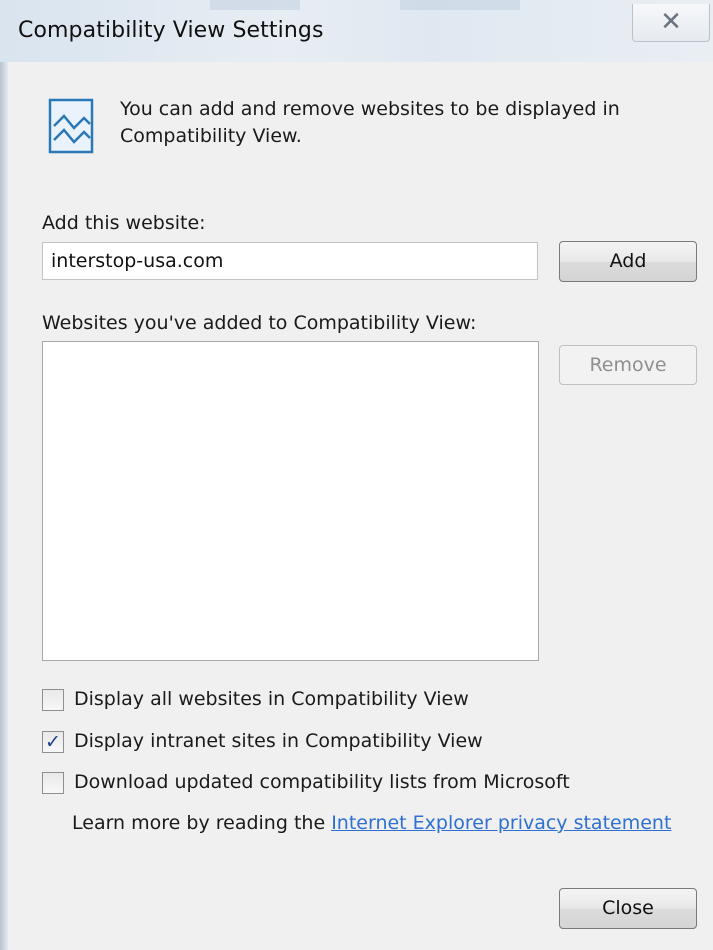  Describe the element at coordinates (199, 823) in the screenshot. I see `learn-more-prefix: Learn more by reading the` at that location.